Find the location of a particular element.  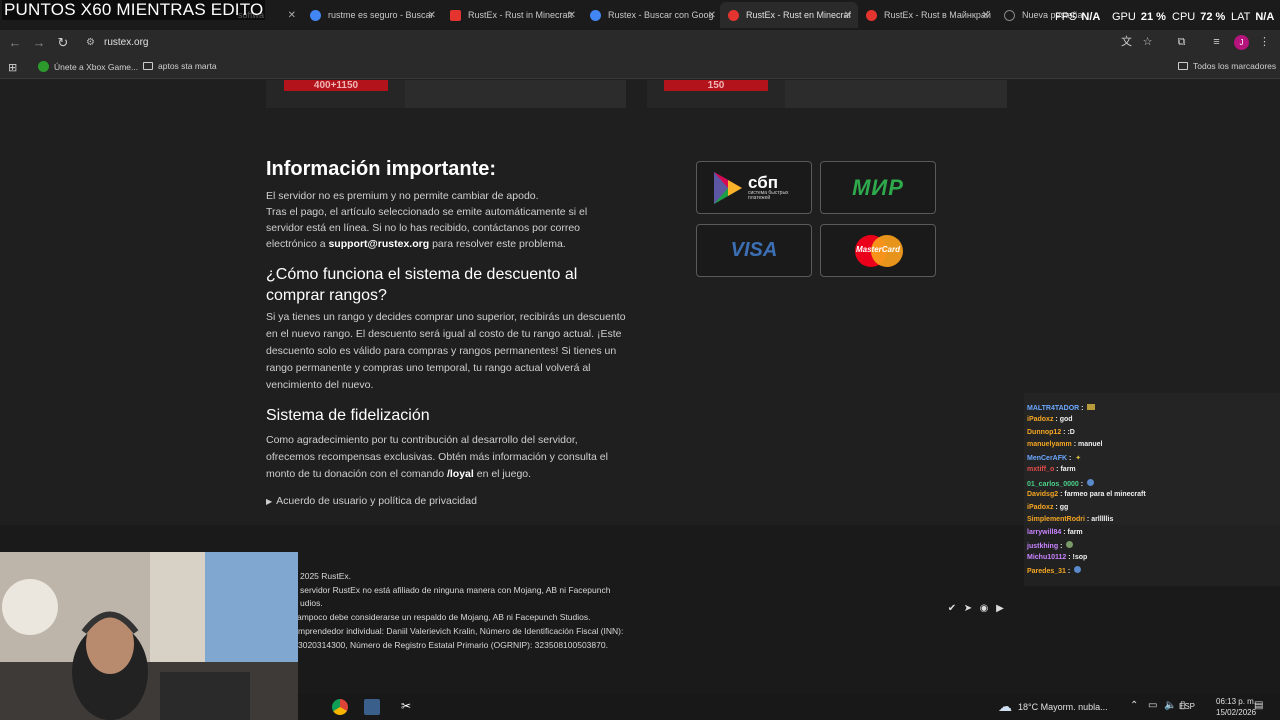

chat-message: manuel is located at coordinates (1090, 444).